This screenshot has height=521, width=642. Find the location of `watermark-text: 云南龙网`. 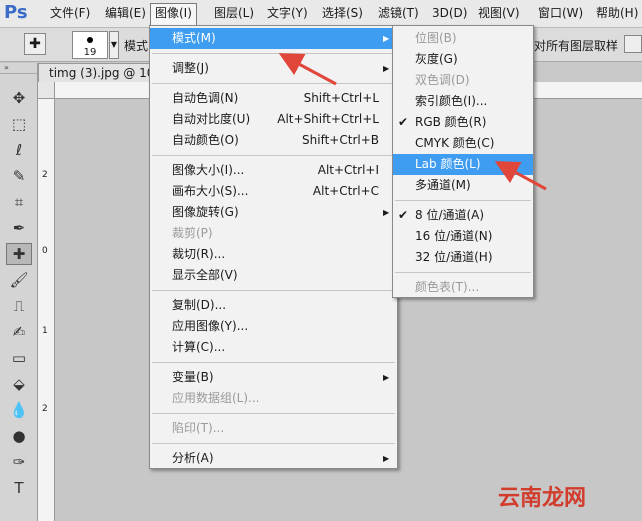

watermark-text: 云南龙网 is located at coordinates (542, 498).